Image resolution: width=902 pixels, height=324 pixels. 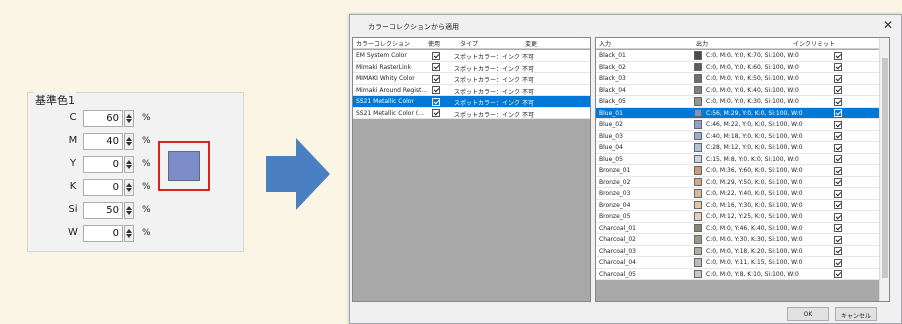 What do you see at coordinates (856, 314) in the screenshot?
I see `cancel-button: キャンセル` at bounding box center [856, 314].